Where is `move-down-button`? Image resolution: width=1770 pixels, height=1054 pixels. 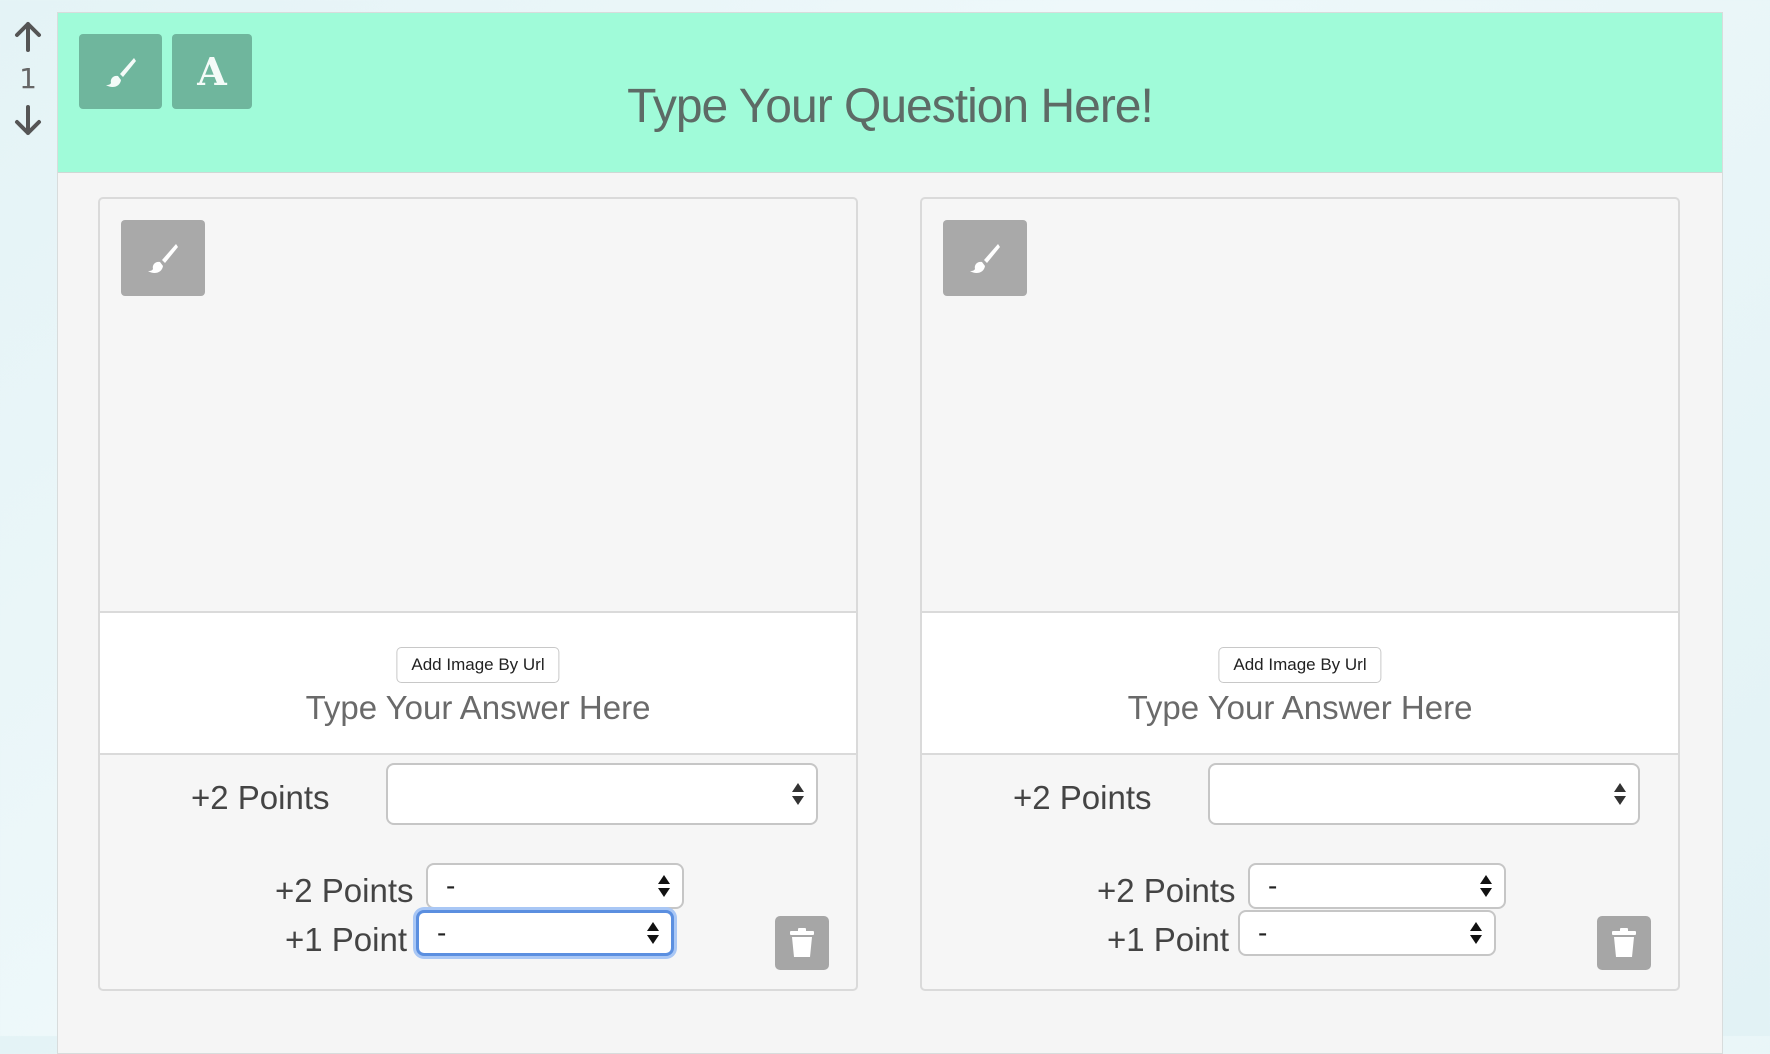 move-down-button is located at coordinates (28, 121).